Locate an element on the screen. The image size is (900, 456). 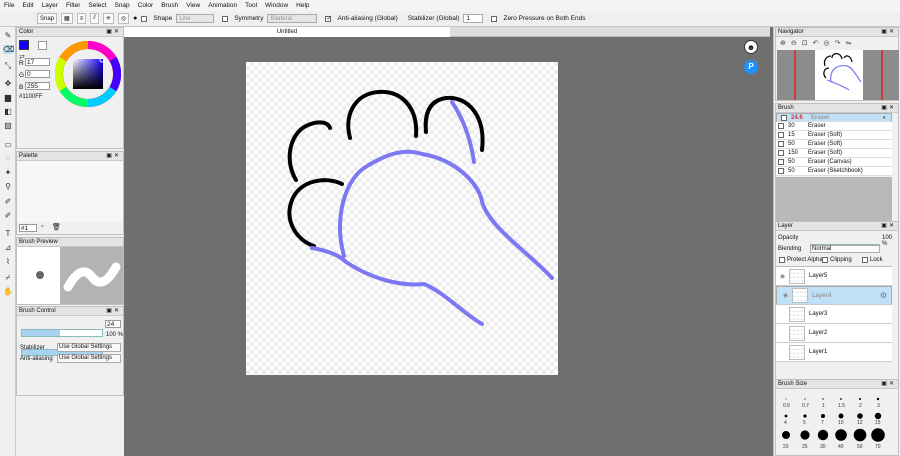
stabilizer-select: 1 is located at coordinates (473, 18).